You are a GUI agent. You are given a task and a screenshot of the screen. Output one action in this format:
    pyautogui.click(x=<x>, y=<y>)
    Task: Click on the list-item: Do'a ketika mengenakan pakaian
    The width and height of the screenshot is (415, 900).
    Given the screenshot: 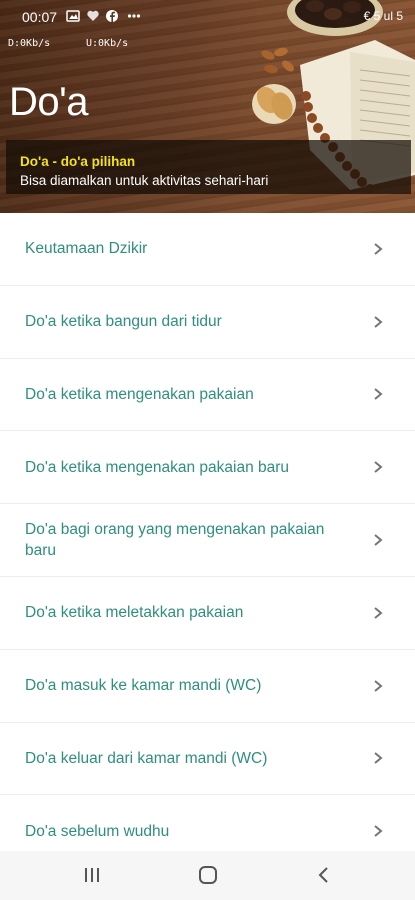 What is the action you would take?
    pyautogui.click(x=207, y=395)
    